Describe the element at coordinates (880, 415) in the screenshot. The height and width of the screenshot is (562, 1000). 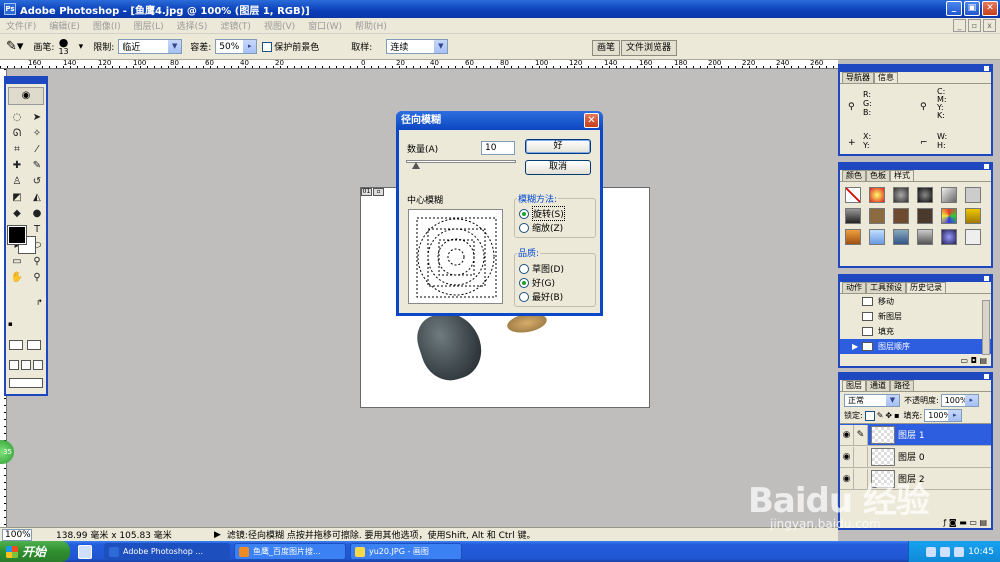
I see `lock-brush-icon: ✎` at that location.